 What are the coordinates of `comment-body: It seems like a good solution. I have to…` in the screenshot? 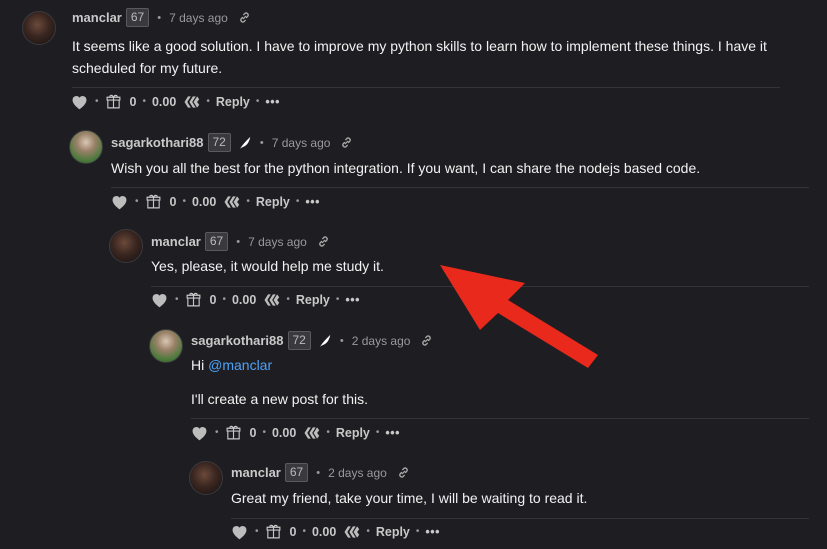 It's located at (419, 57).